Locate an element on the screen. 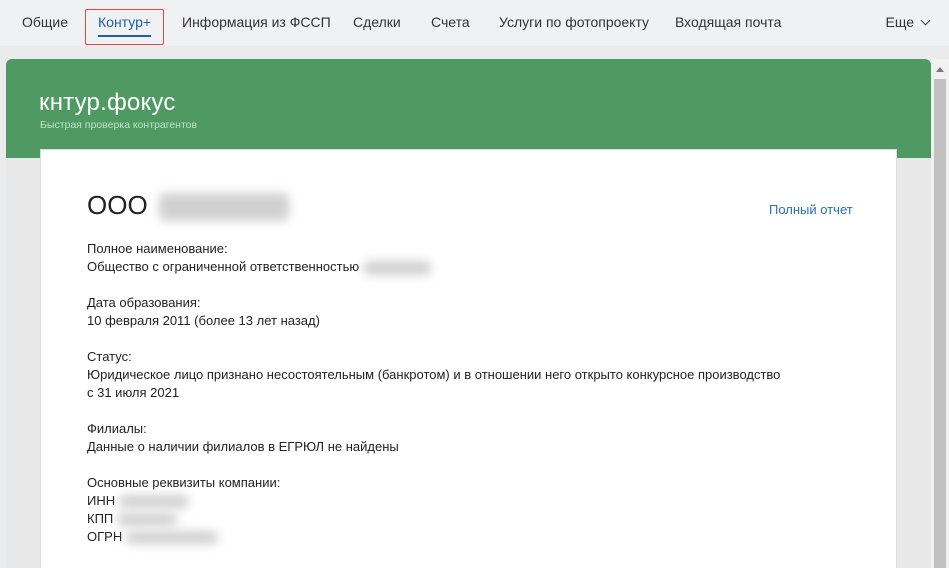  kontur-focus-logo: кнтур.фокус is located at coordinates (107, 103).